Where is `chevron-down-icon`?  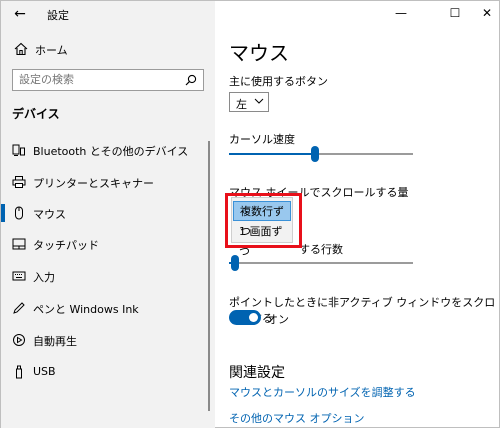 chevron-down-icon is located at coordinates (259, 101).